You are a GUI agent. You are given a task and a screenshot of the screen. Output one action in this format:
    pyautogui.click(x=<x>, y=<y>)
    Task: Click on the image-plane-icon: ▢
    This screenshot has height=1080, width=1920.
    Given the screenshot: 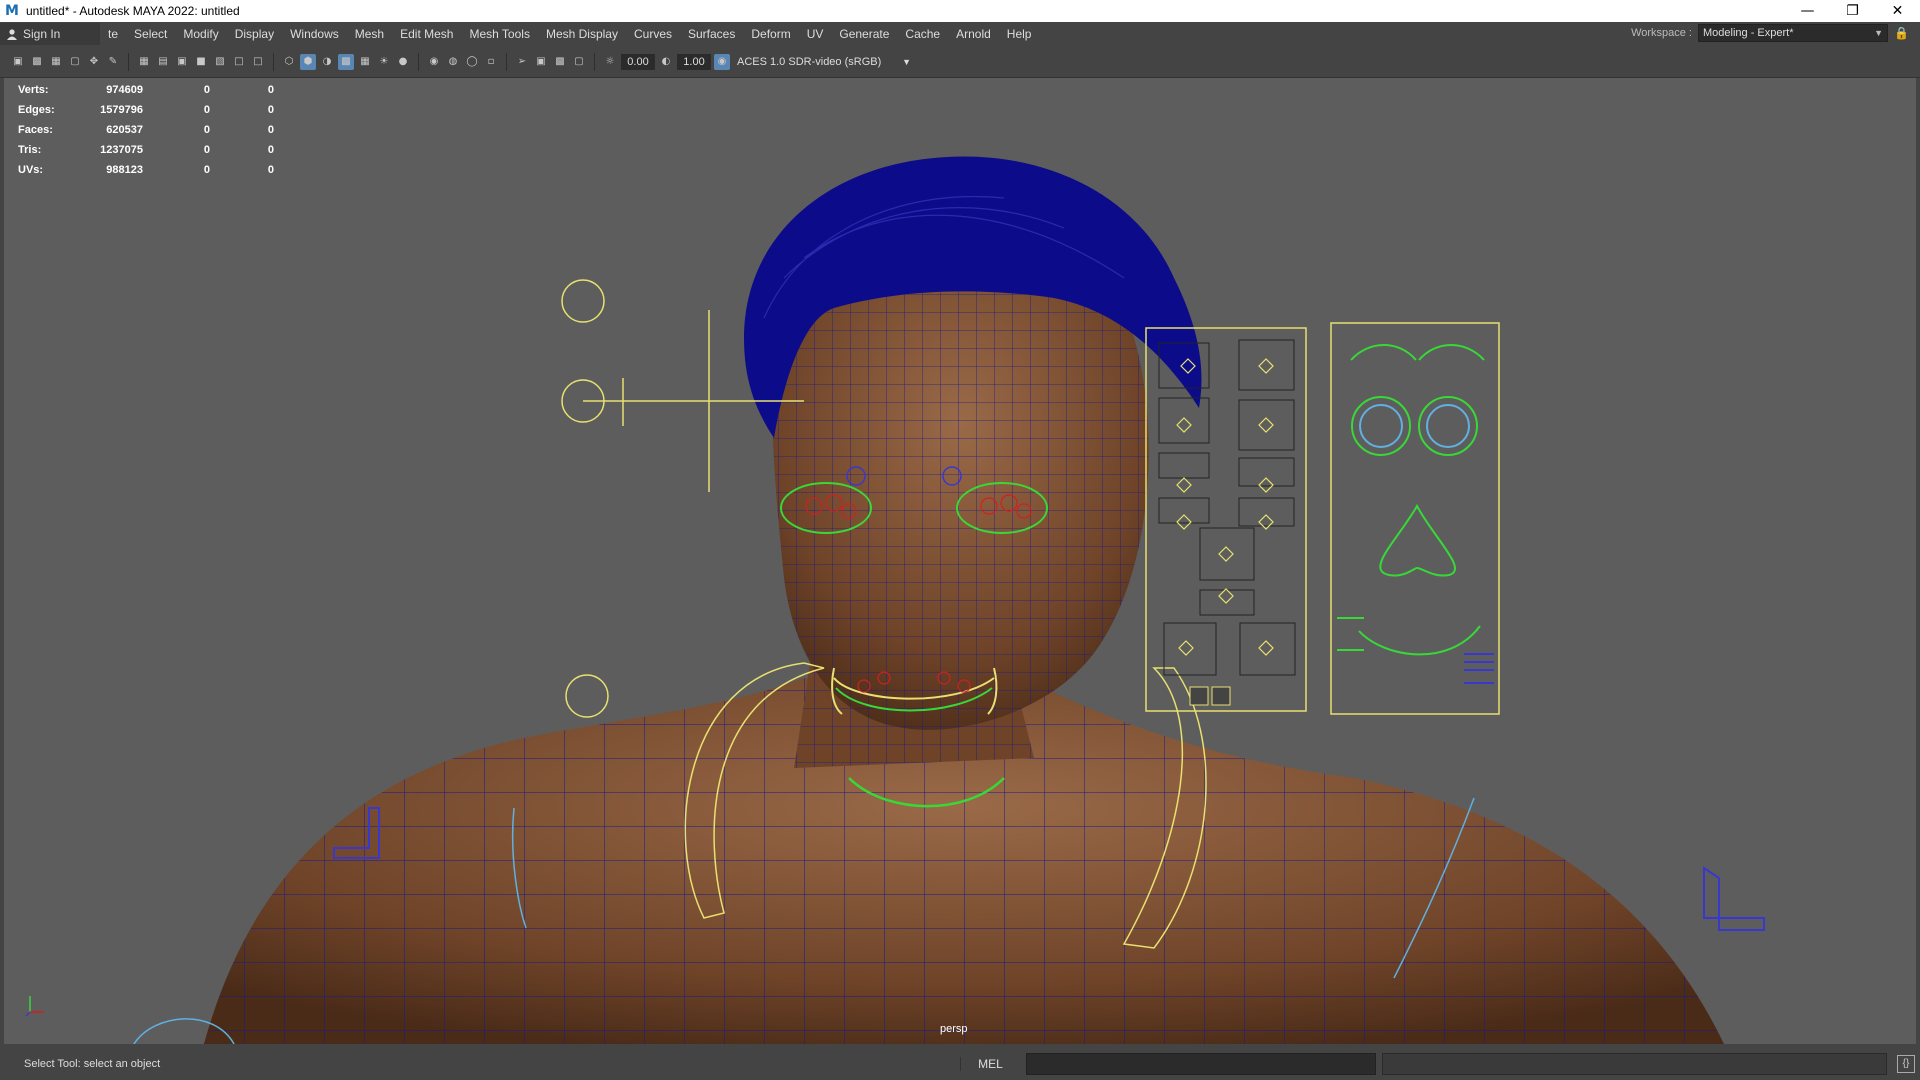 What is the action you would take?
    pyautogui.click(x=75, y=62)
    